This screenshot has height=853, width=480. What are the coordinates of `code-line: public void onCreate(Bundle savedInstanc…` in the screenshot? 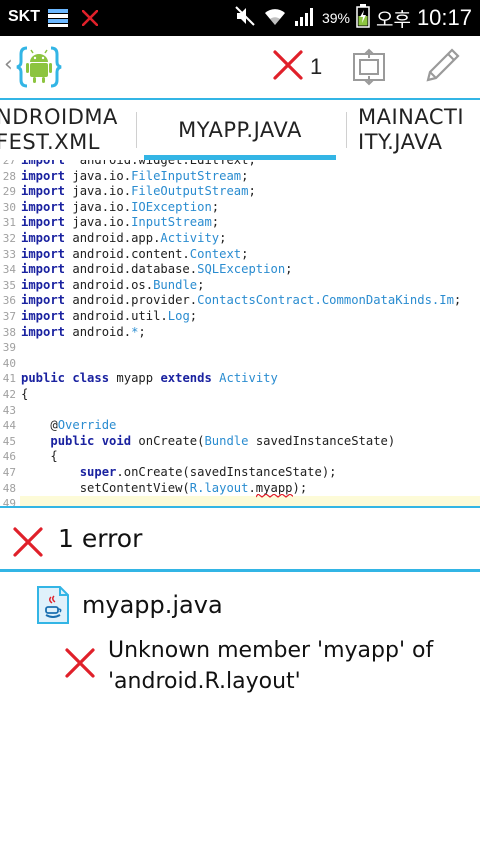 It's located at (223, 440).